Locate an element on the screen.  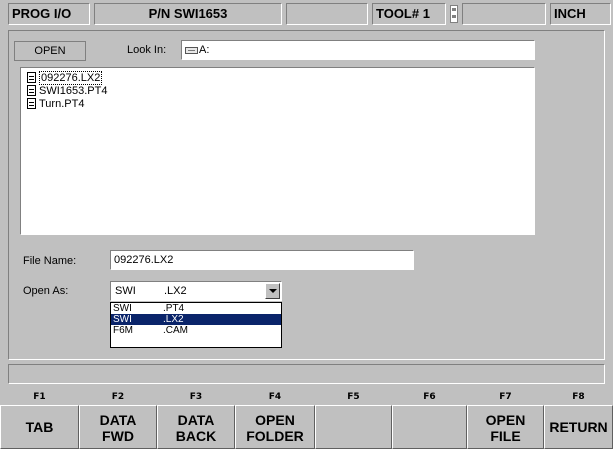
open-as-label: Open As: is located at coordinates (46, 291).